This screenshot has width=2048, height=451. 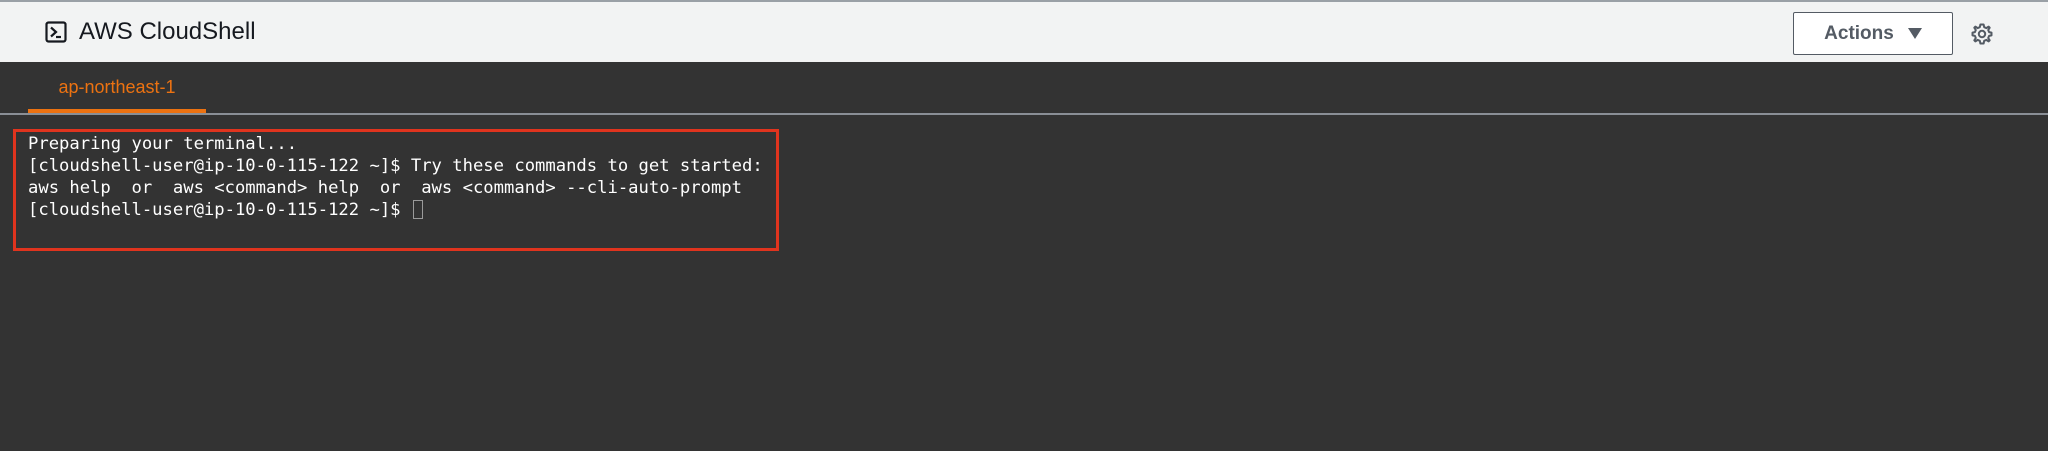 I want to click on terminal-icon, so click(x=56, y=32).